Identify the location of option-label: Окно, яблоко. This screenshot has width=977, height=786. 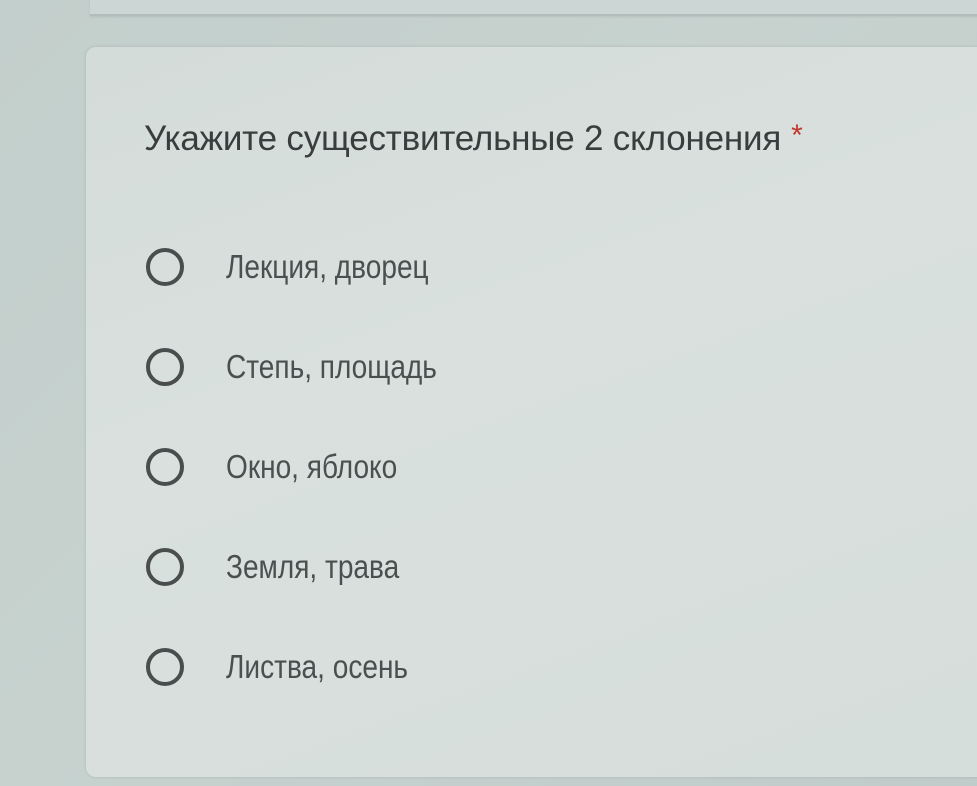
(312, 466).